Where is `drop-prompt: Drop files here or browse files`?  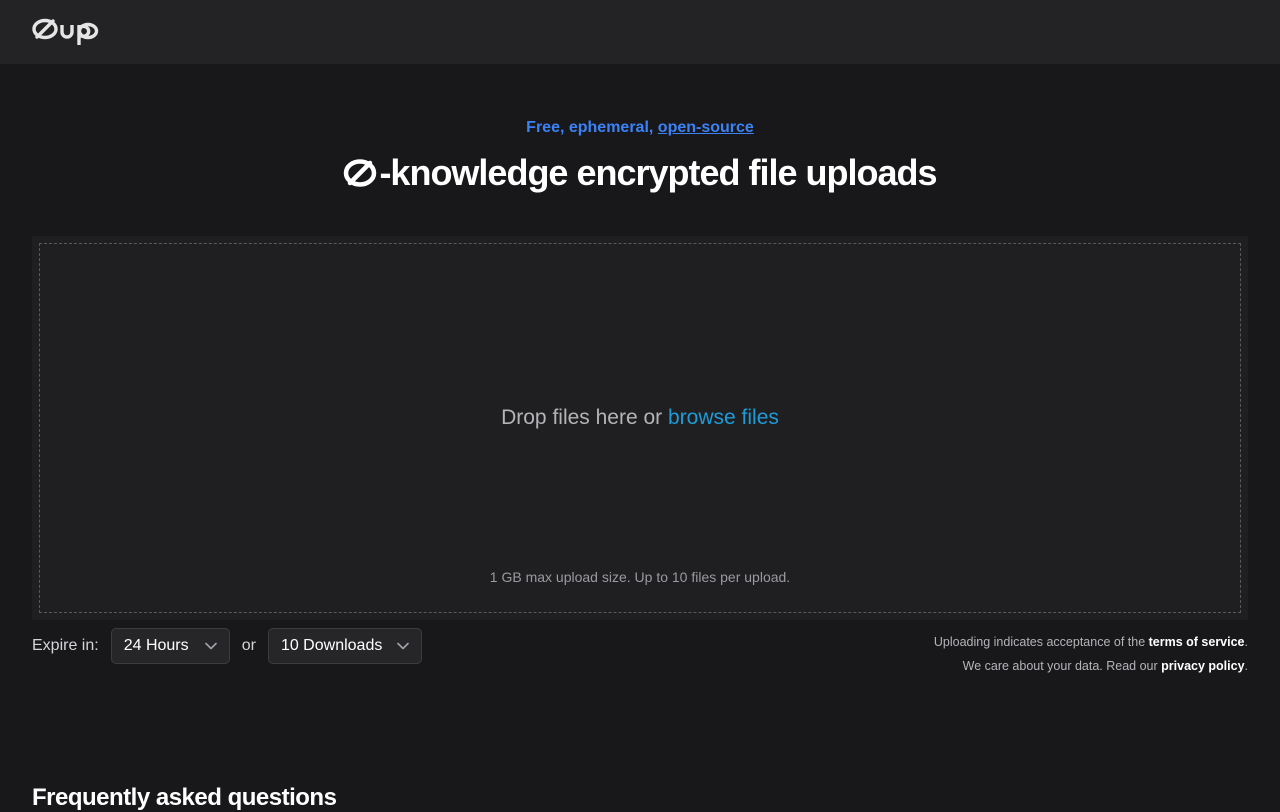 drop-prompt: Drop files here or browse files is located at coordinates (640, 418).